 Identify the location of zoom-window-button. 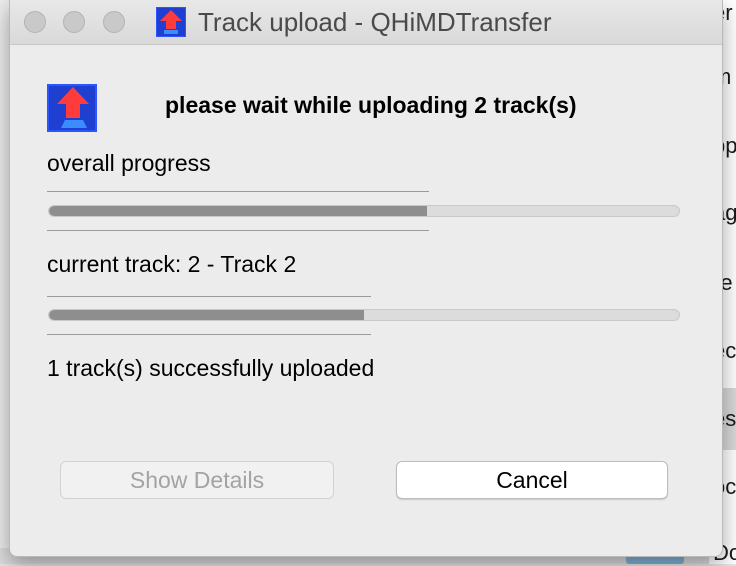
(114, 22).